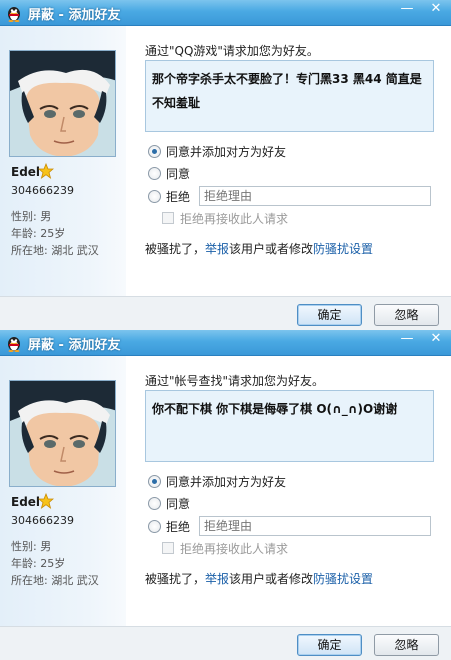 The width and height of the screenshot is (451, 660). Describe the element at coordinates (232, 51) in the screenshot. I see `request-caption: 通过"QQ游戏"请求加您为好友。` at that location.